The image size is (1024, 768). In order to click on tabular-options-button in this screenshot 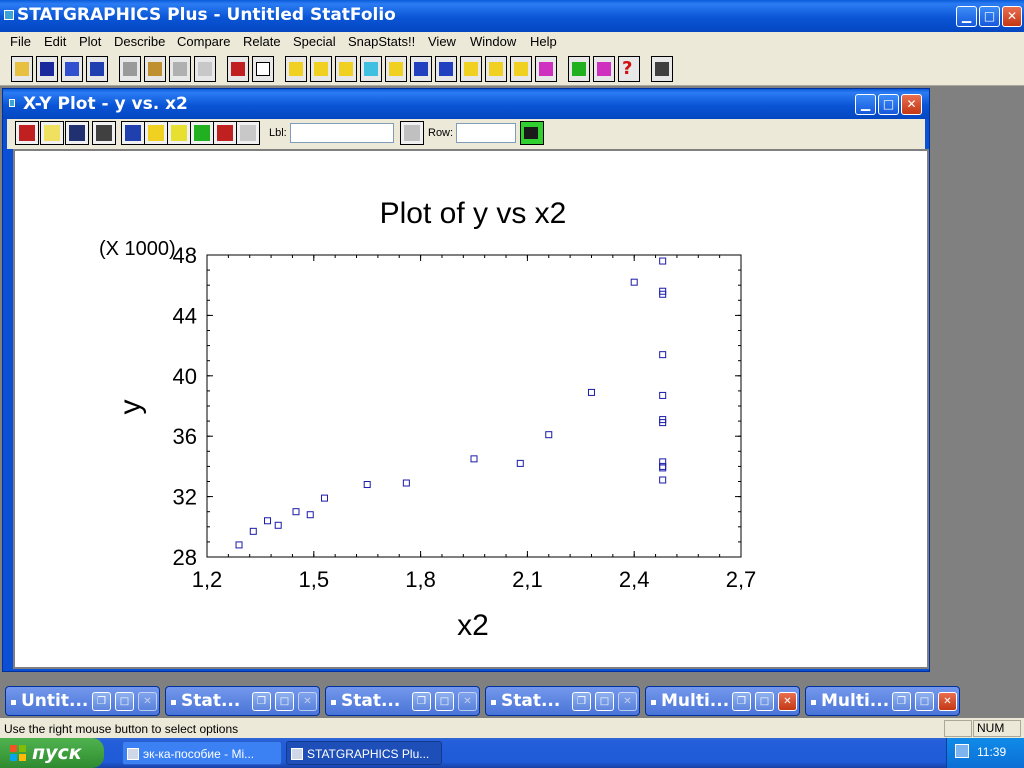, I will do `click(52, 133)`.